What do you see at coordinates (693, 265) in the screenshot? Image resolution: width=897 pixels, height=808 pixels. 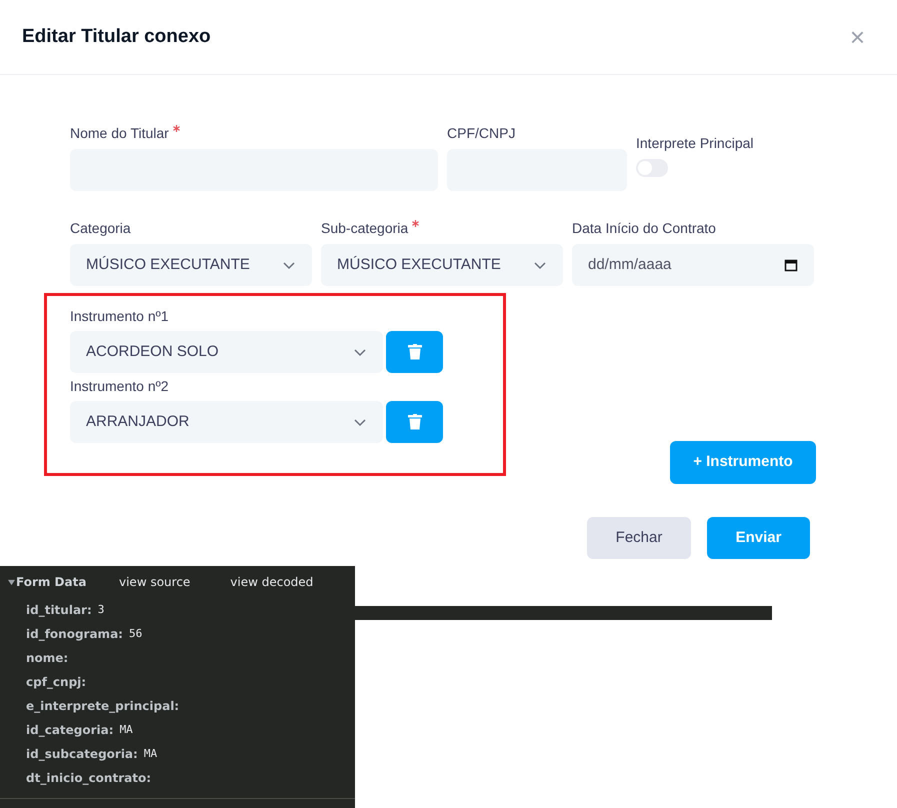 I see `date-field: dd/mm/aaaa` at bounding box center [693, 265].